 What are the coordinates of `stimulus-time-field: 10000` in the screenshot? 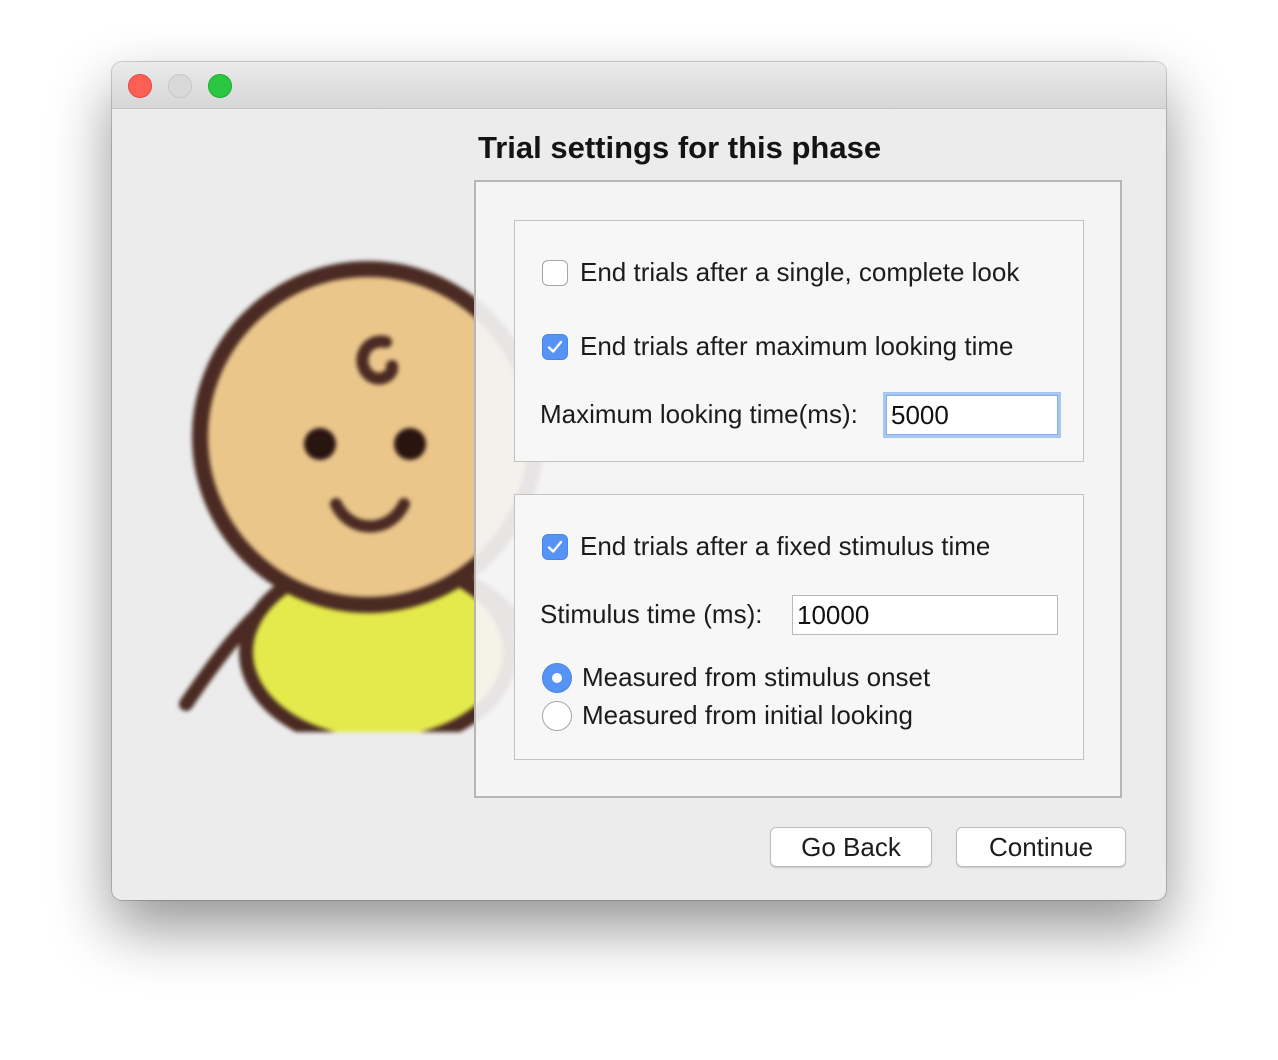 It's located at (925, 615).